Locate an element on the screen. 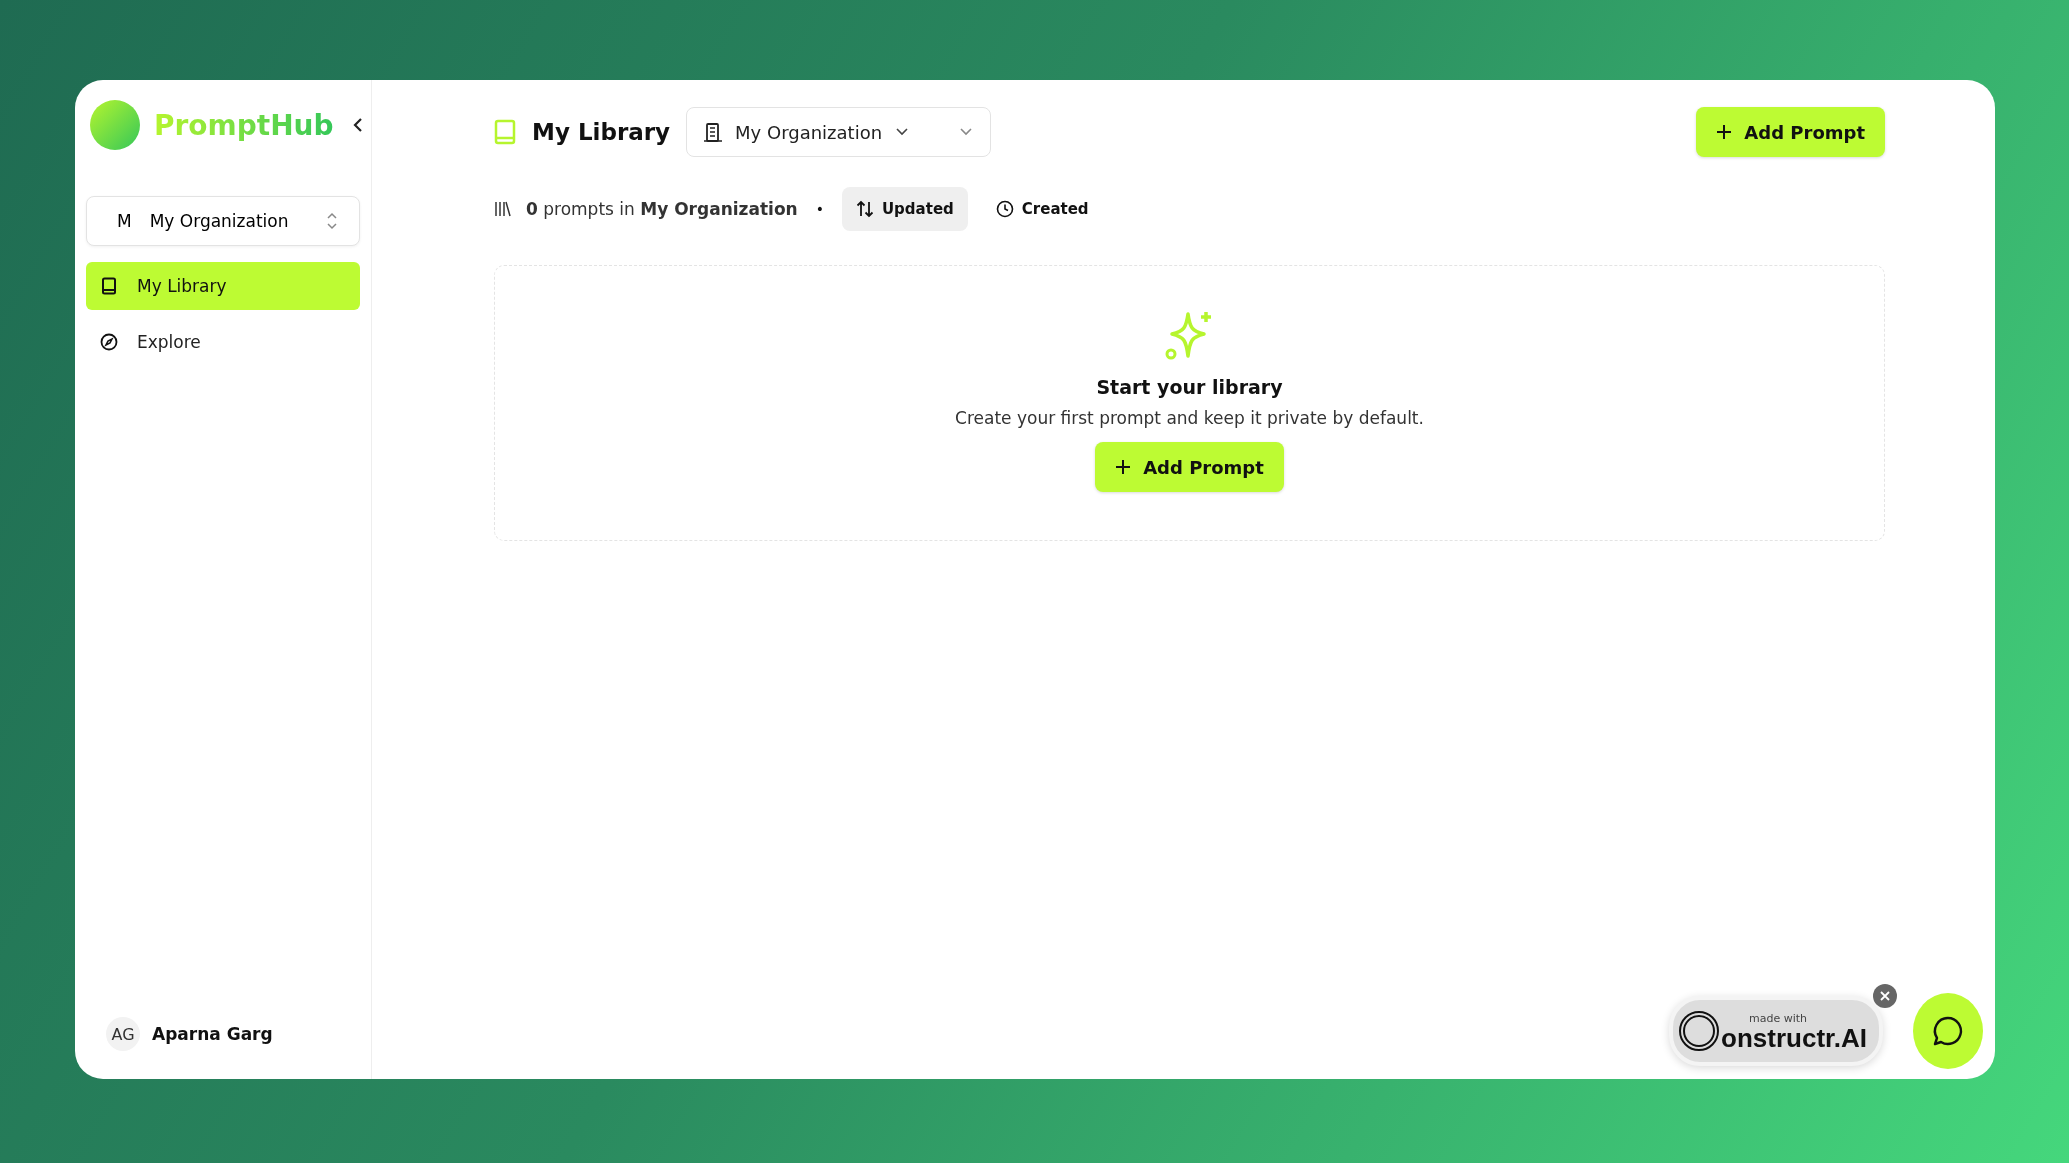 The height and width of the screenshot is (1163, 2069). clock-icon is located at coordinates (1004, 209).